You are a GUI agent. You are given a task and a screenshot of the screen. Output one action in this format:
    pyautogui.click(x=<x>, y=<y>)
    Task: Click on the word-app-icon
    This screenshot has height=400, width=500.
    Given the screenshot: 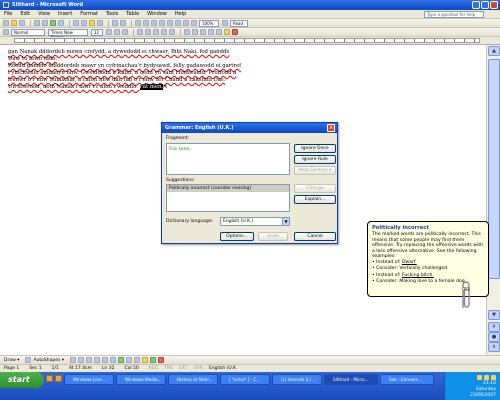 What is the action you would take?
    pyautogui.click(x=6, y=5)
    